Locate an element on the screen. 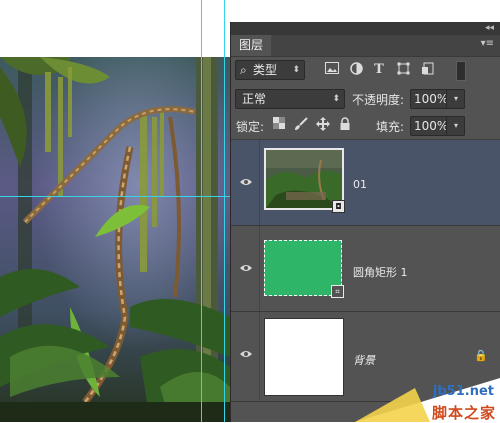 This screenshot has width=500, height=423. blend-mode-dropdown: 正常 ⬍ is located at coordinates (290, 99).